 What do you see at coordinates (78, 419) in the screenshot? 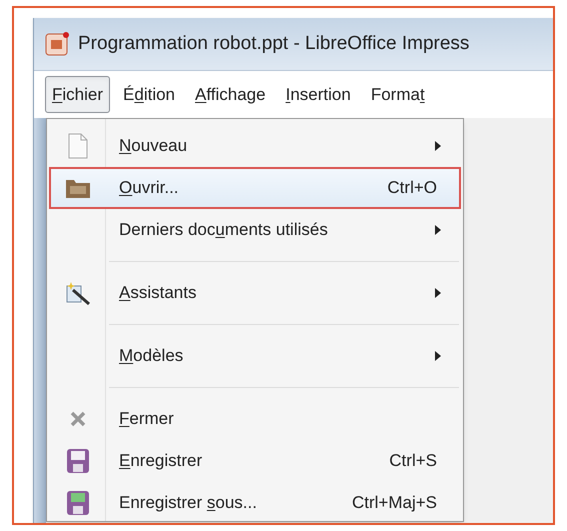
I see `close-icon` at bounding box center [78, 419].